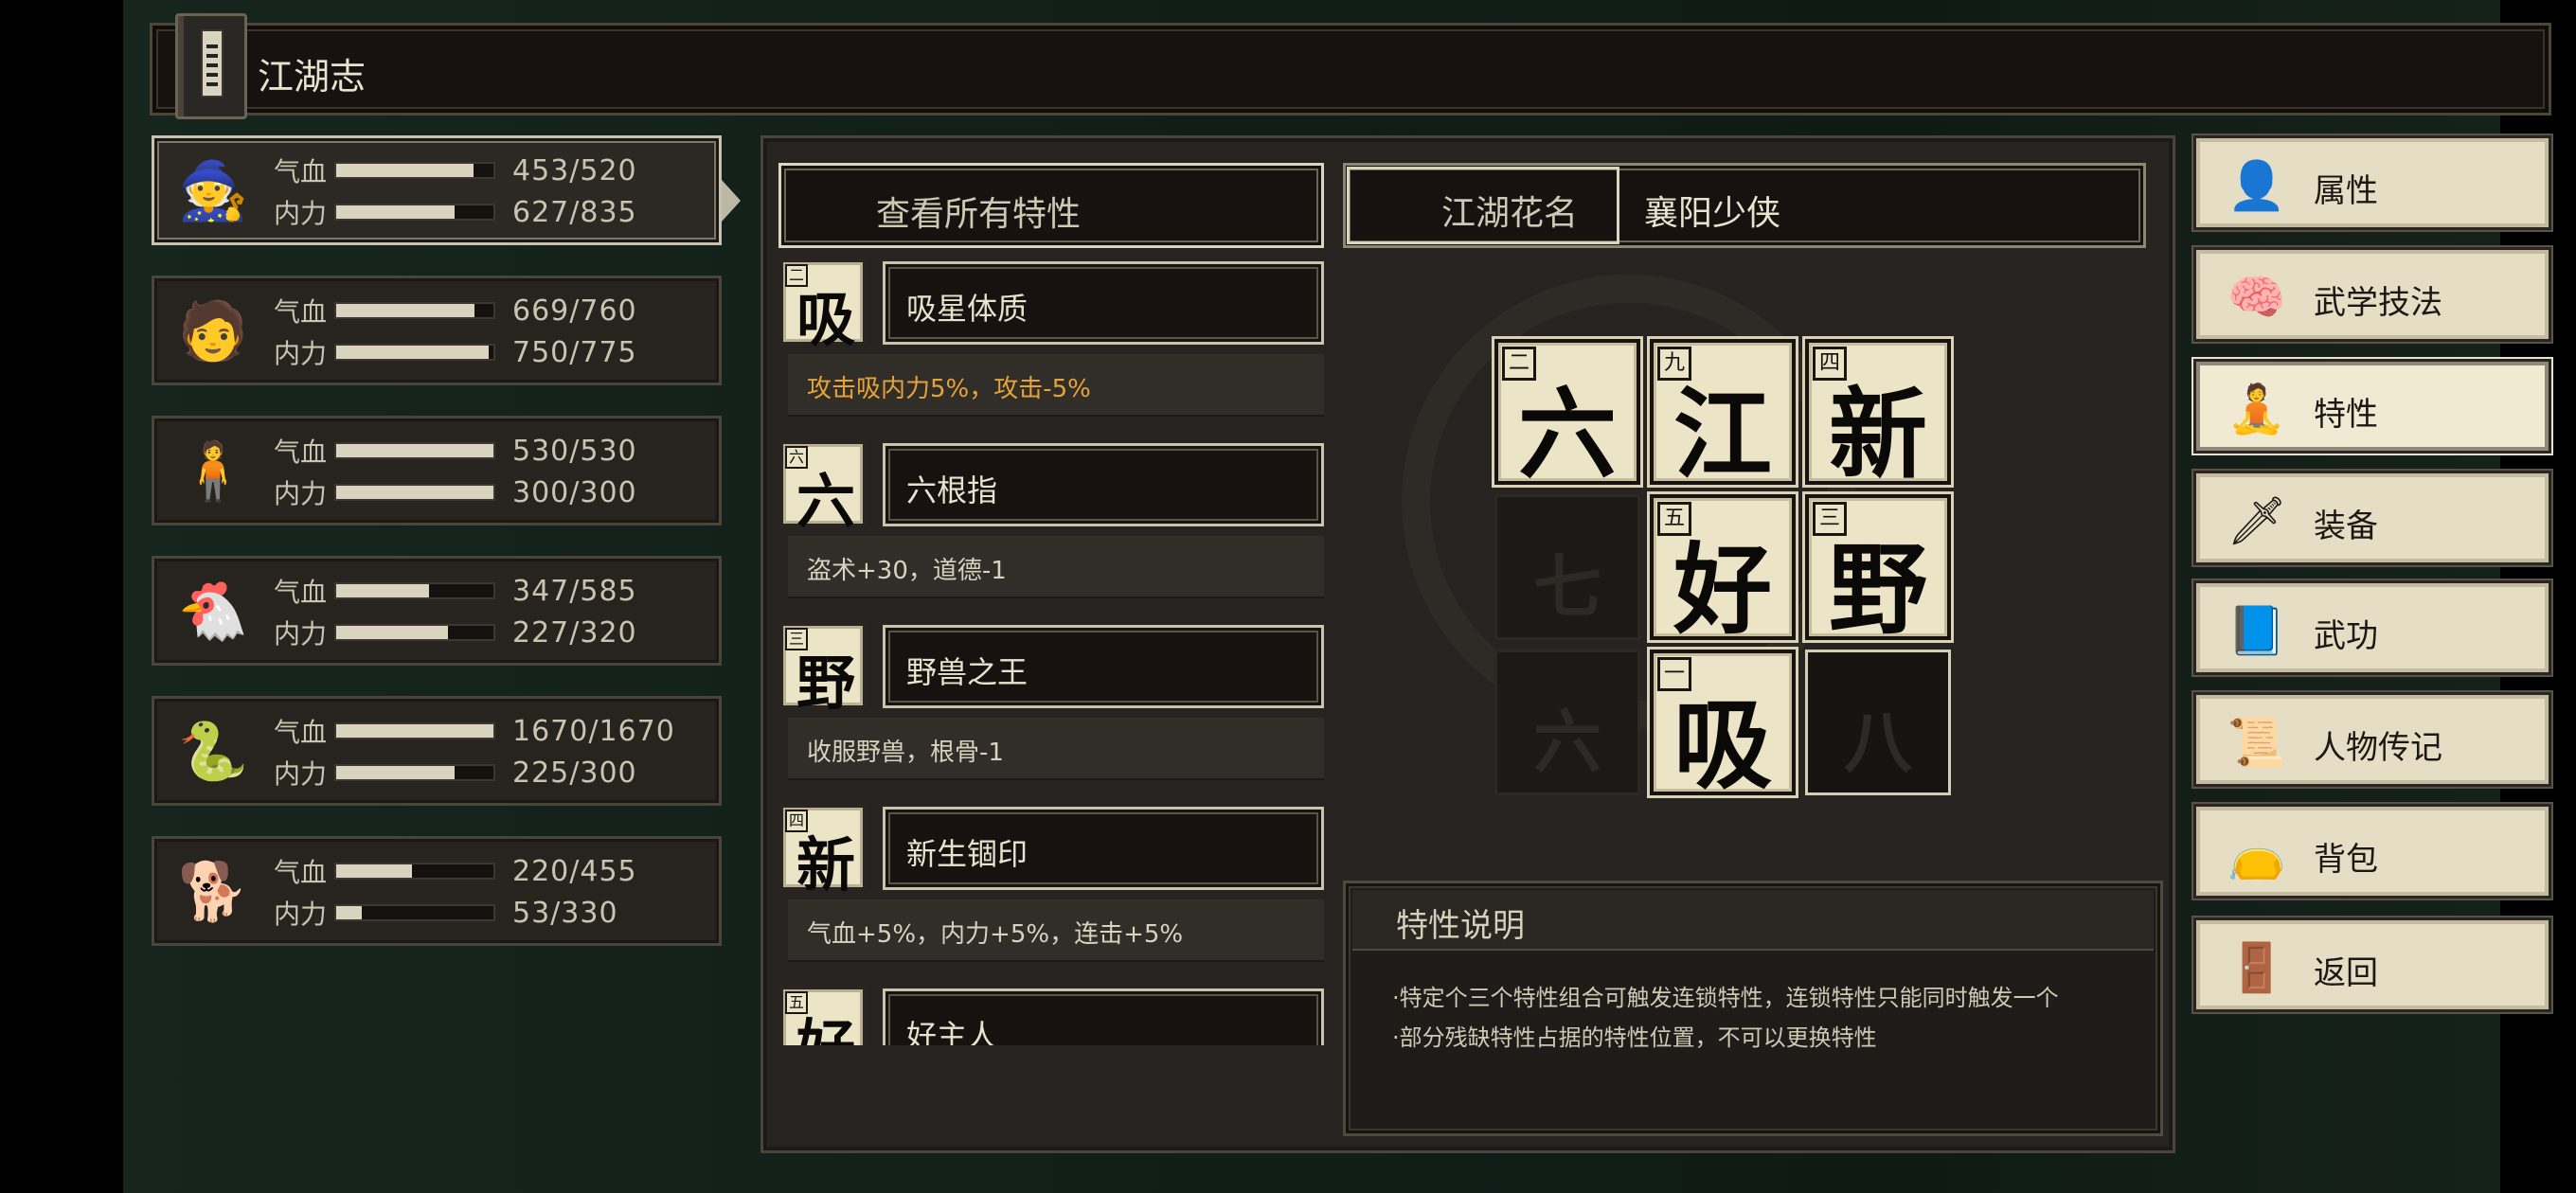  What do you see at coordinates (1103, 848) in the screenshot?
I see `trait-name-box: 新生锢印` at bounding box center [1103, 848].